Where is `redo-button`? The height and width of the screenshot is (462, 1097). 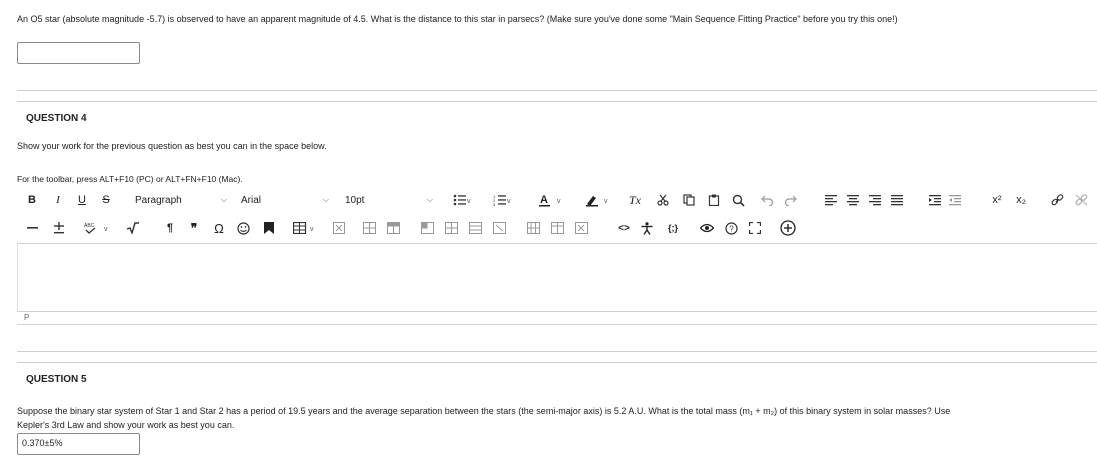
redo-button is located at coordinates (790, 200).